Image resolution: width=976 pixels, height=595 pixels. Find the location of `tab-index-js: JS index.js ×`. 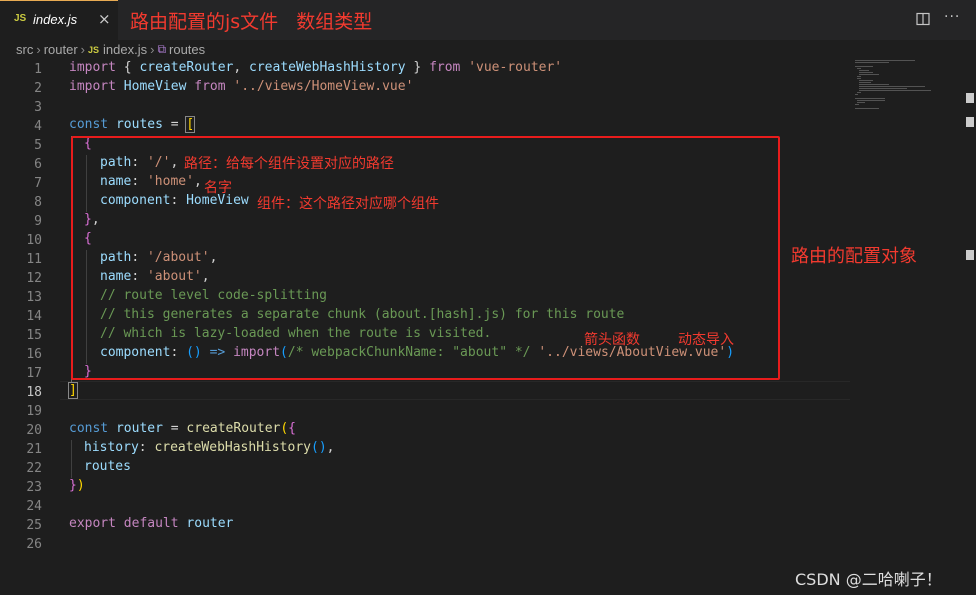

tab-index-js: JS index.js × is located at coordinates (59, 20).